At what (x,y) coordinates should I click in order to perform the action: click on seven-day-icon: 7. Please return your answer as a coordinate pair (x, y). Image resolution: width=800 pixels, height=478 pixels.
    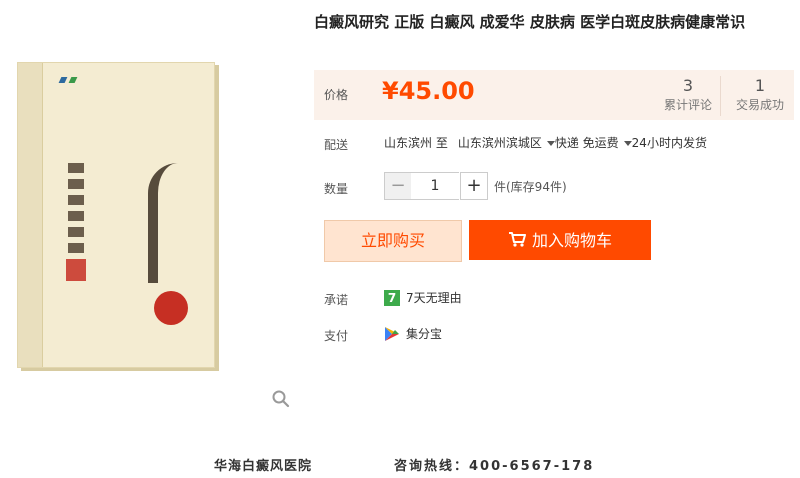
    Looking at the image, I should click on (392, 297).